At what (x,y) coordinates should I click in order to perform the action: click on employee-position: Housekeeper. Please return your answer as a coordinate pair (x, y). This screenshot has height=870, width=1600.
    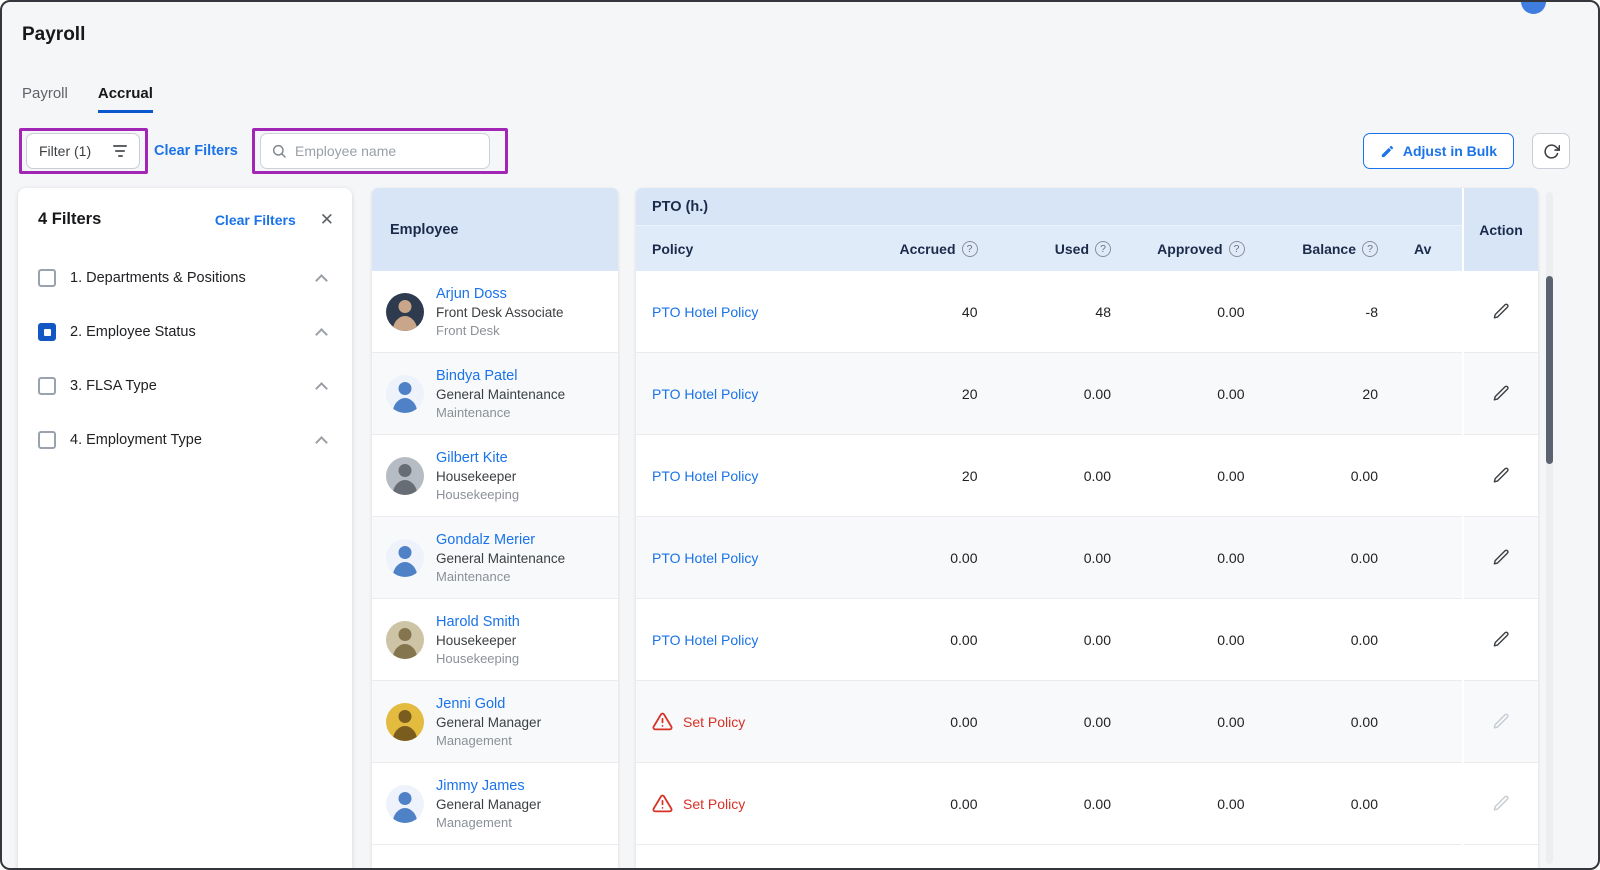
    Looking at the image, I should click on (476, 640).